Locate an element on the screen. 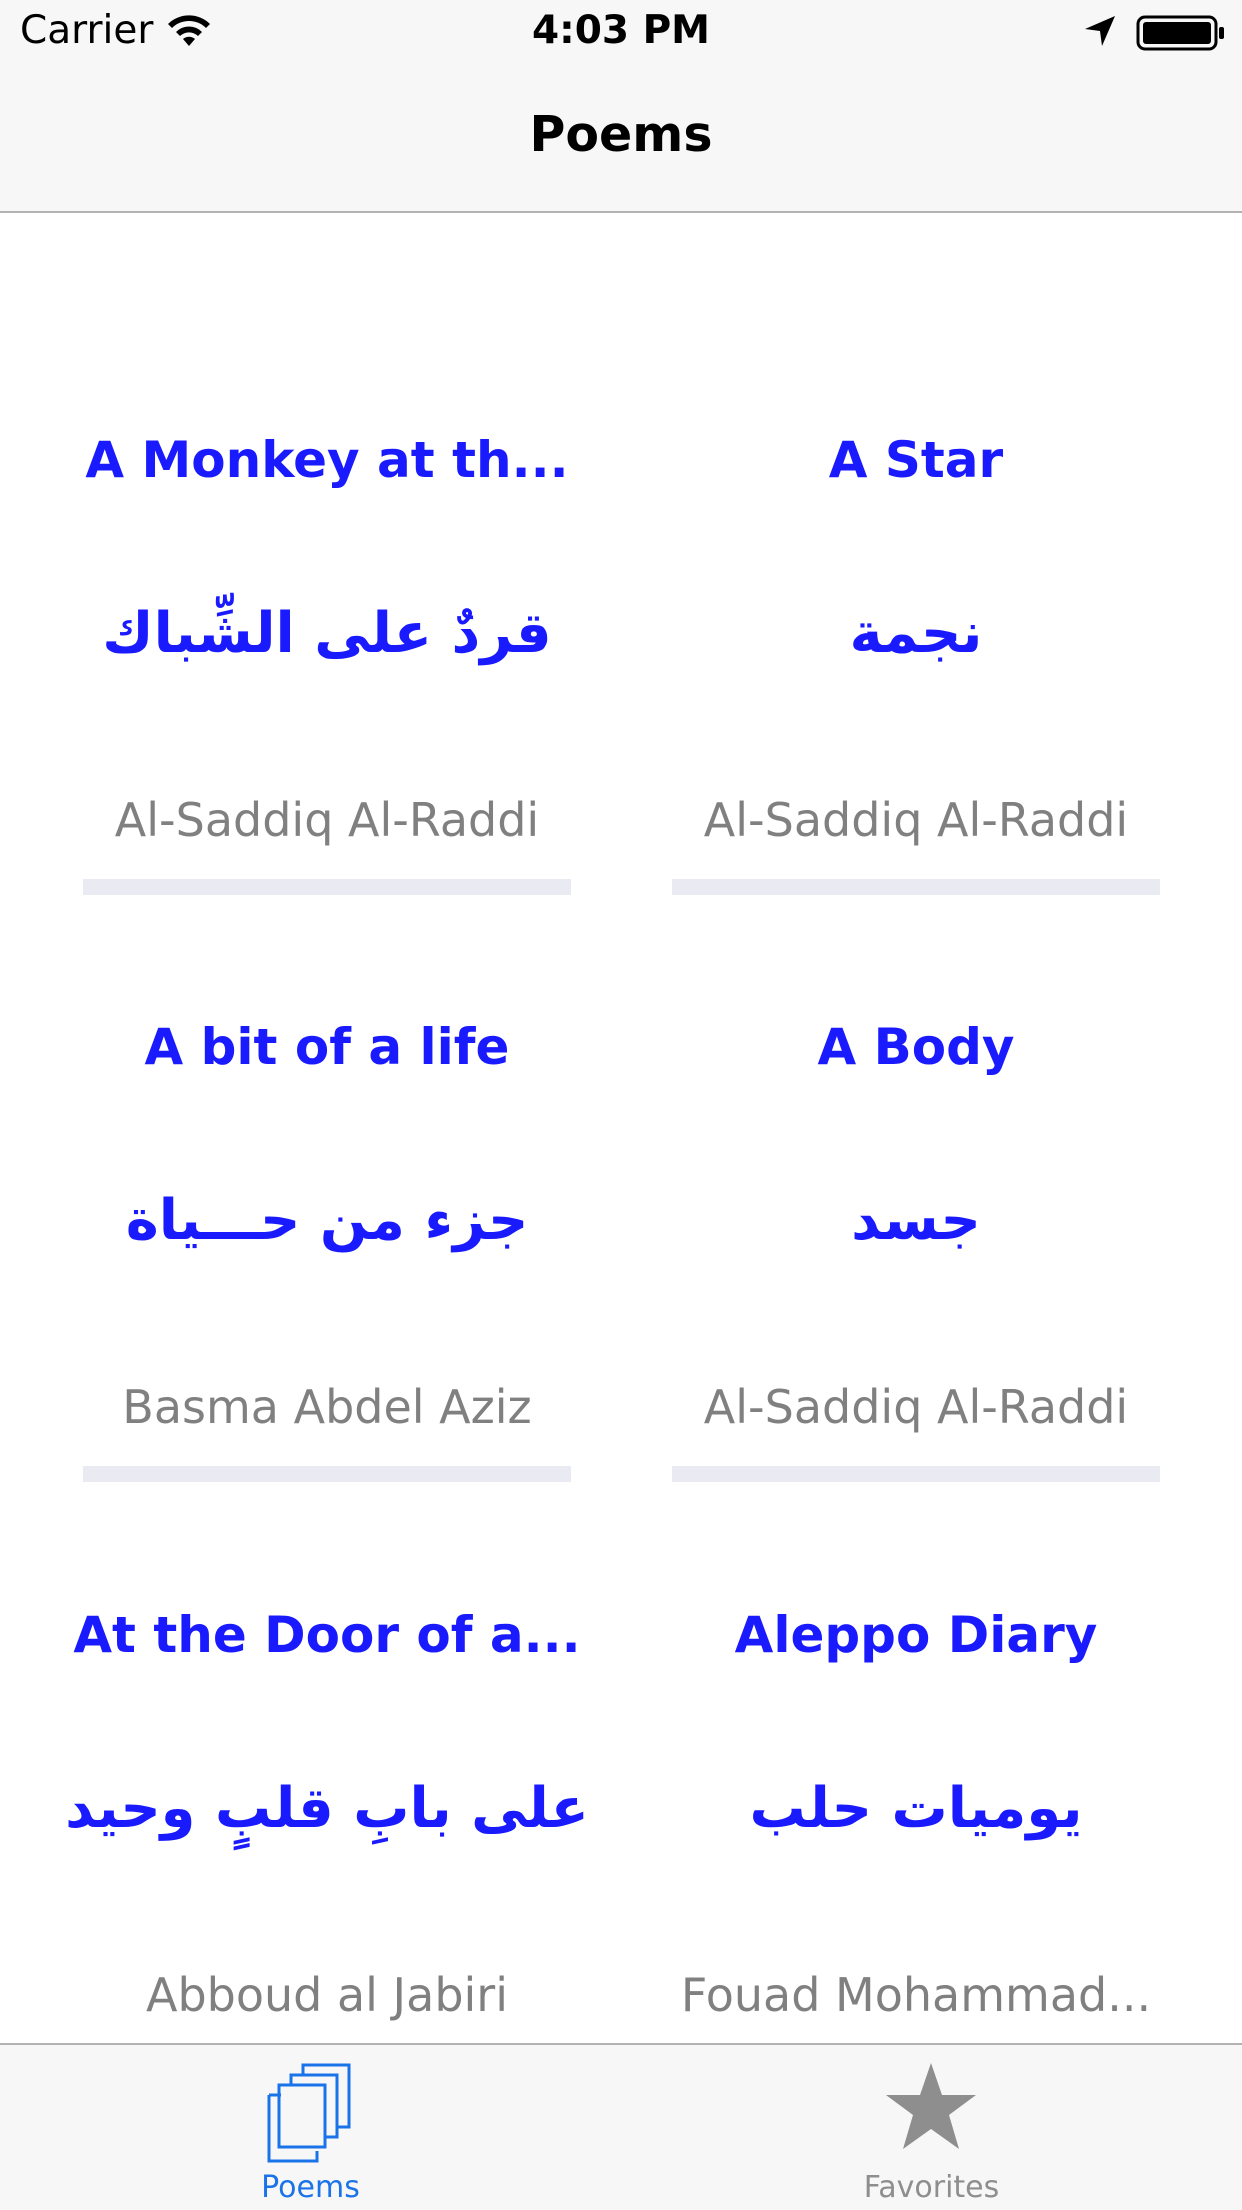 The width and height of the screenshot is (1242, 2210). documents-icon is located at coordinates (310, 2115).